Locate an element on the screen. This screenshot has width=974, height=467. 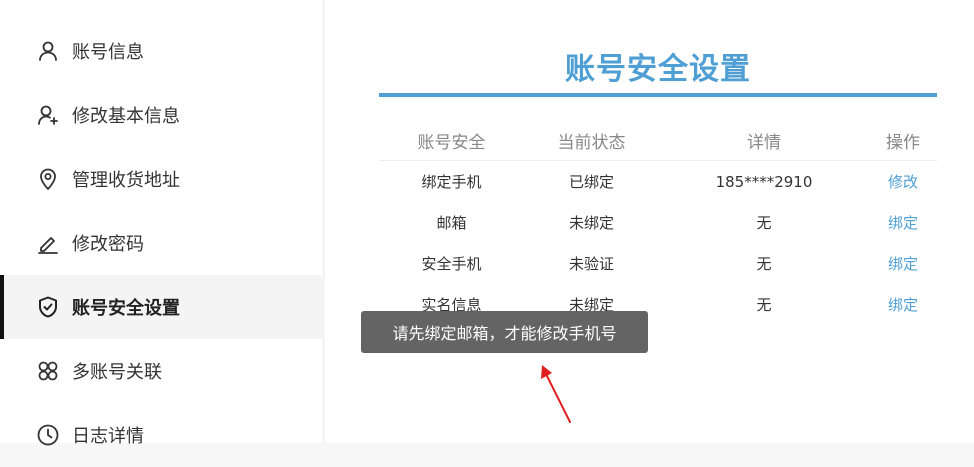
row-status: 已绑定 is located at coordinates (591, 182).